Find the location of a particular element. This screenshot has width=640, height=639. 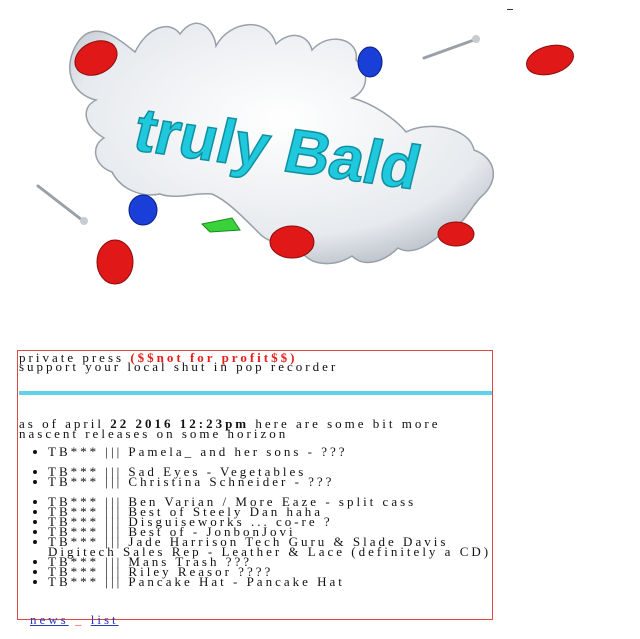

footer-nav: news _ list is located at coordinates (74, 620).